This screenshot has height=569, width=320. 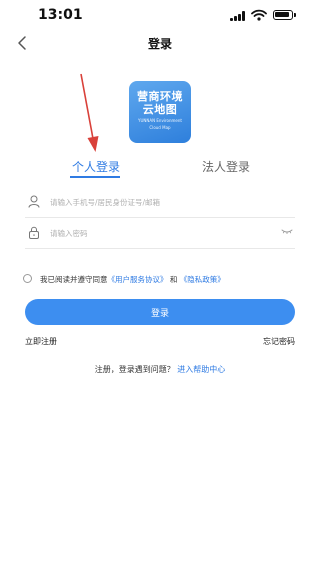 I want to click on eye-closed-icon, so click(x=287, y=232).